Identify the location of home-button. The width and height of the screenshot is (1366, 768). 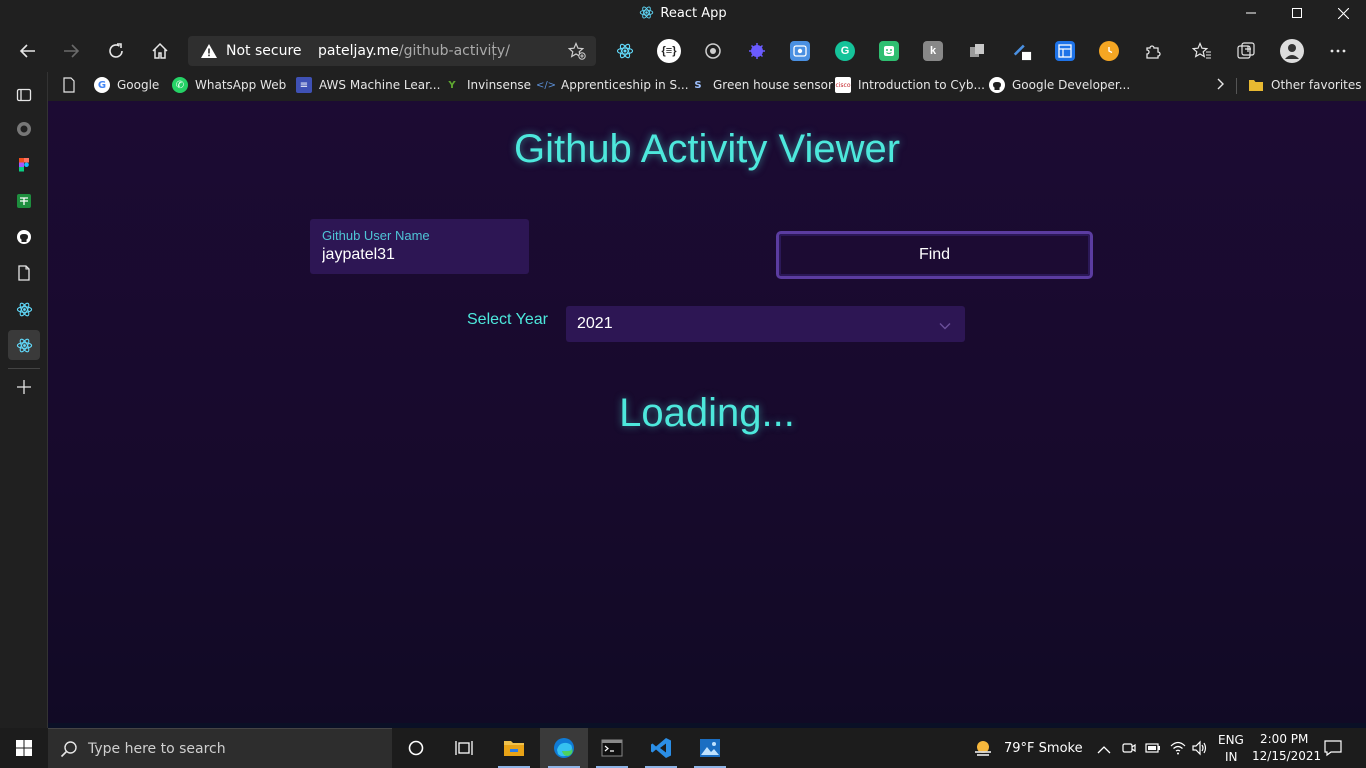
(160, 51).